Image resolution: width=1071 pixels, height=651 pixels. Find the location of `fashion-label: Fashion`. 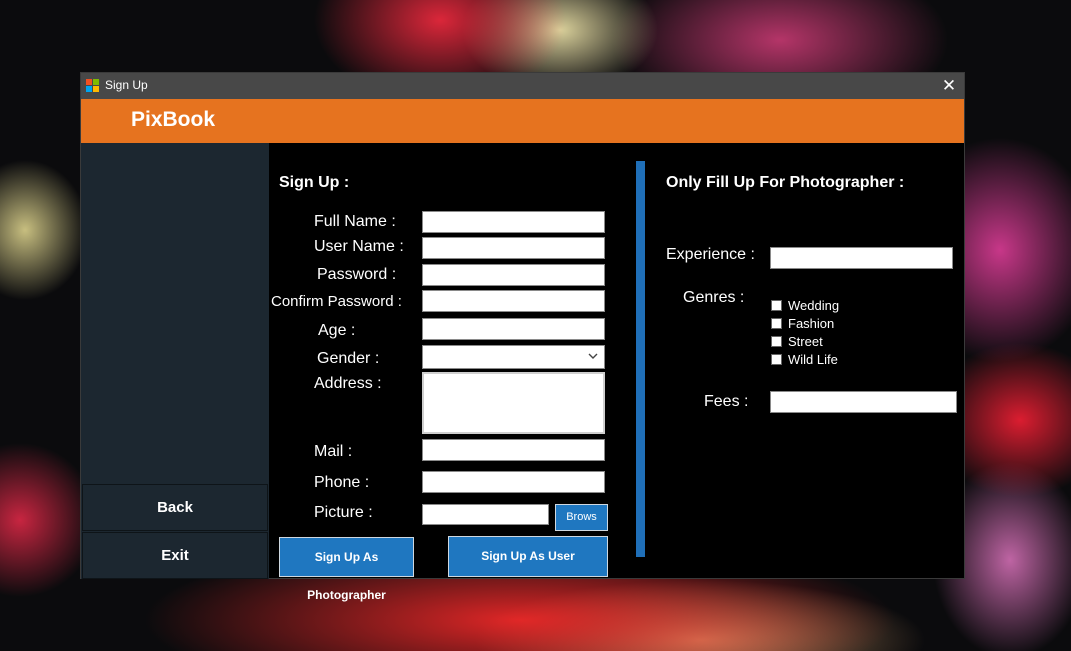

fashion-label: Fashion is located at coordinates (811, 323).